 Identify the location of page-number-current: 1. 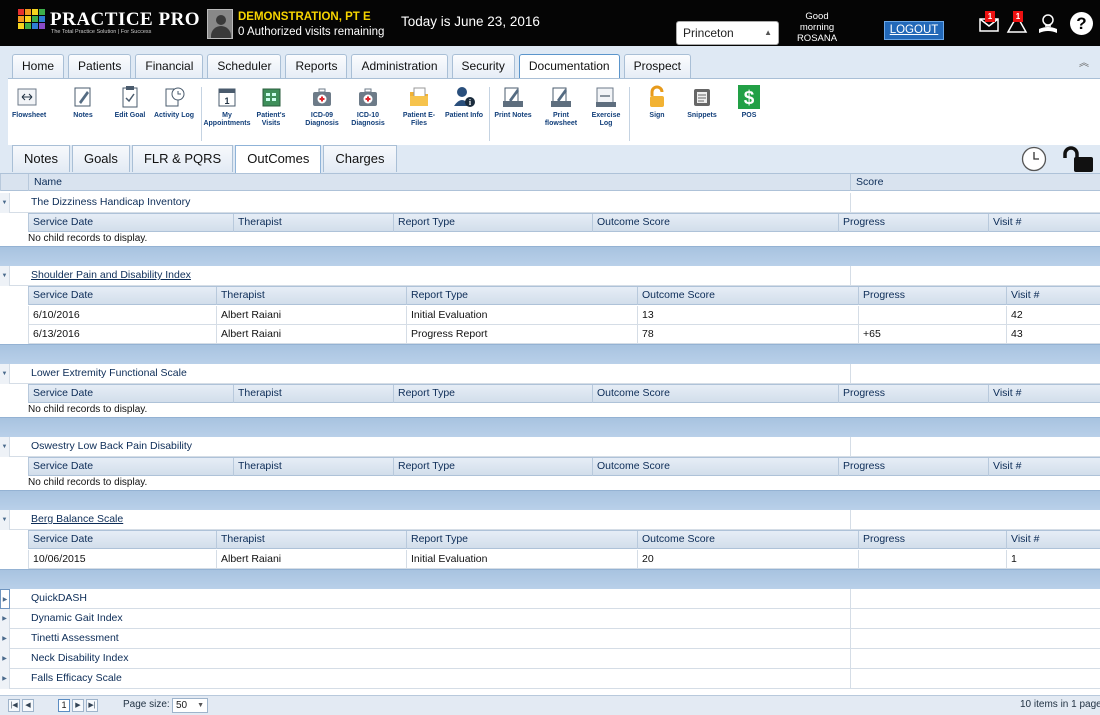
(64, 705).